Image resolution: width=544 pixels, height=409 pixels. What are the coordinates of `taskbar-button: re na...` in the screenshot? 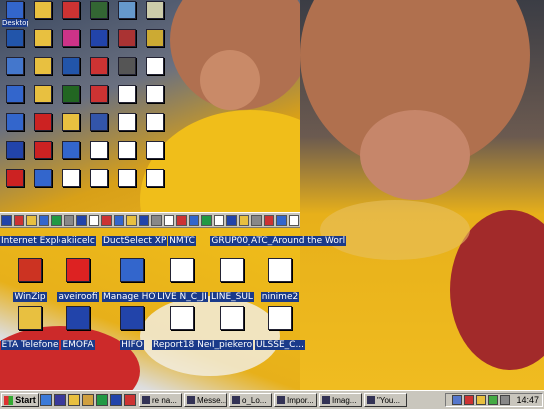 It's located at (160, 400).